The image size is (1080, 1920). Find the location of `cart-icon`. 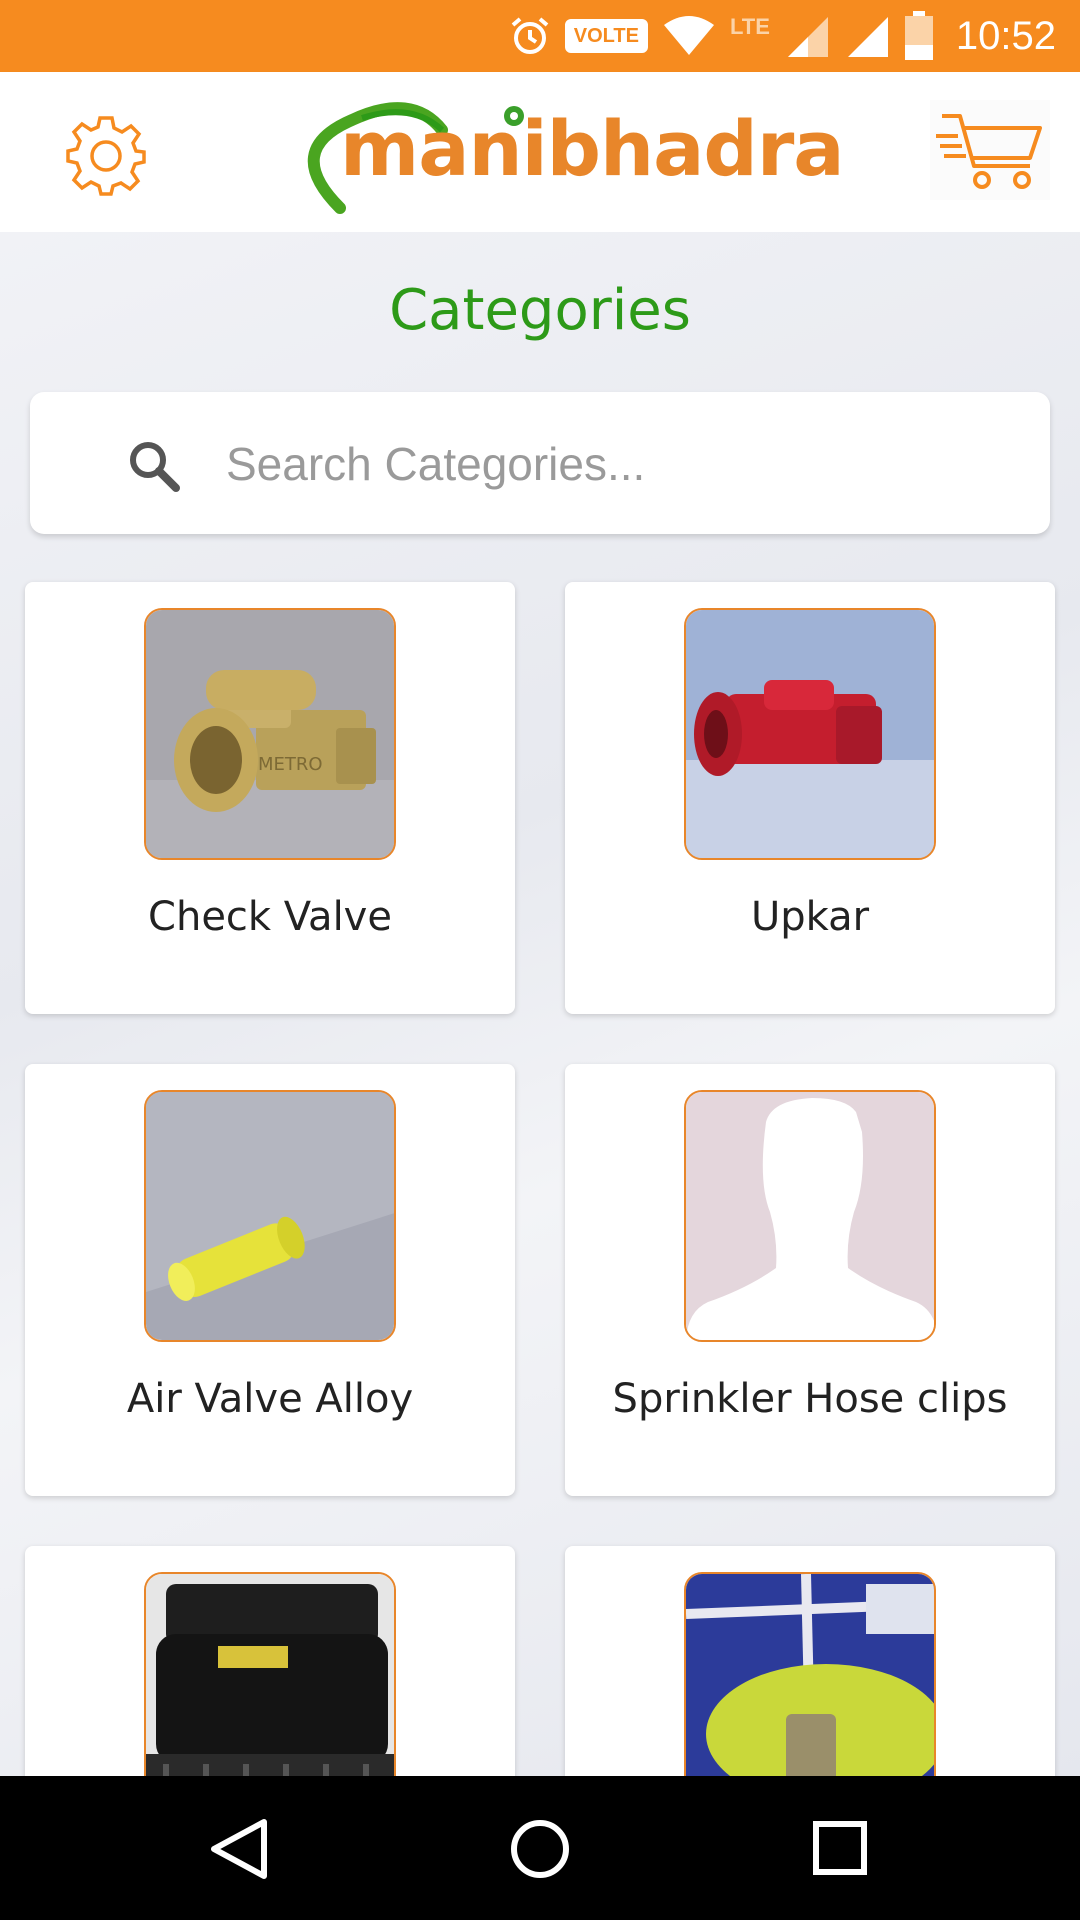

cart-icon is located at coordinates (990, 150).